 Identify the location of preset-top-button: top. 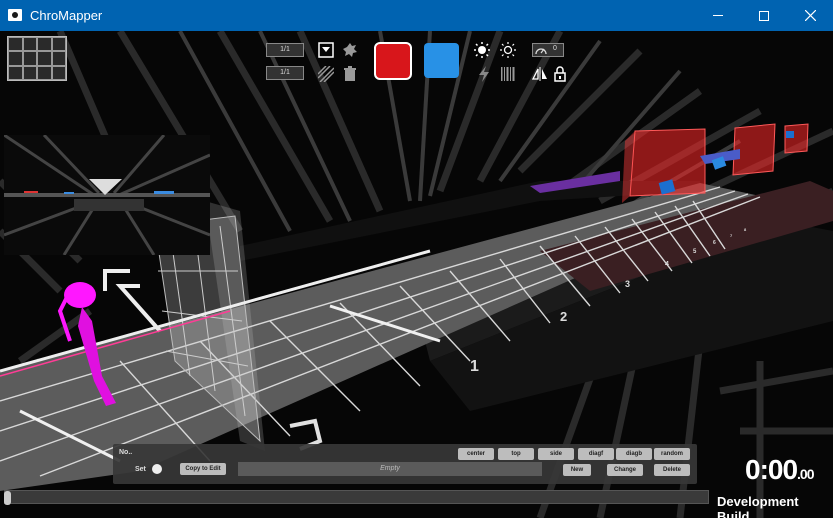
(516, 454).